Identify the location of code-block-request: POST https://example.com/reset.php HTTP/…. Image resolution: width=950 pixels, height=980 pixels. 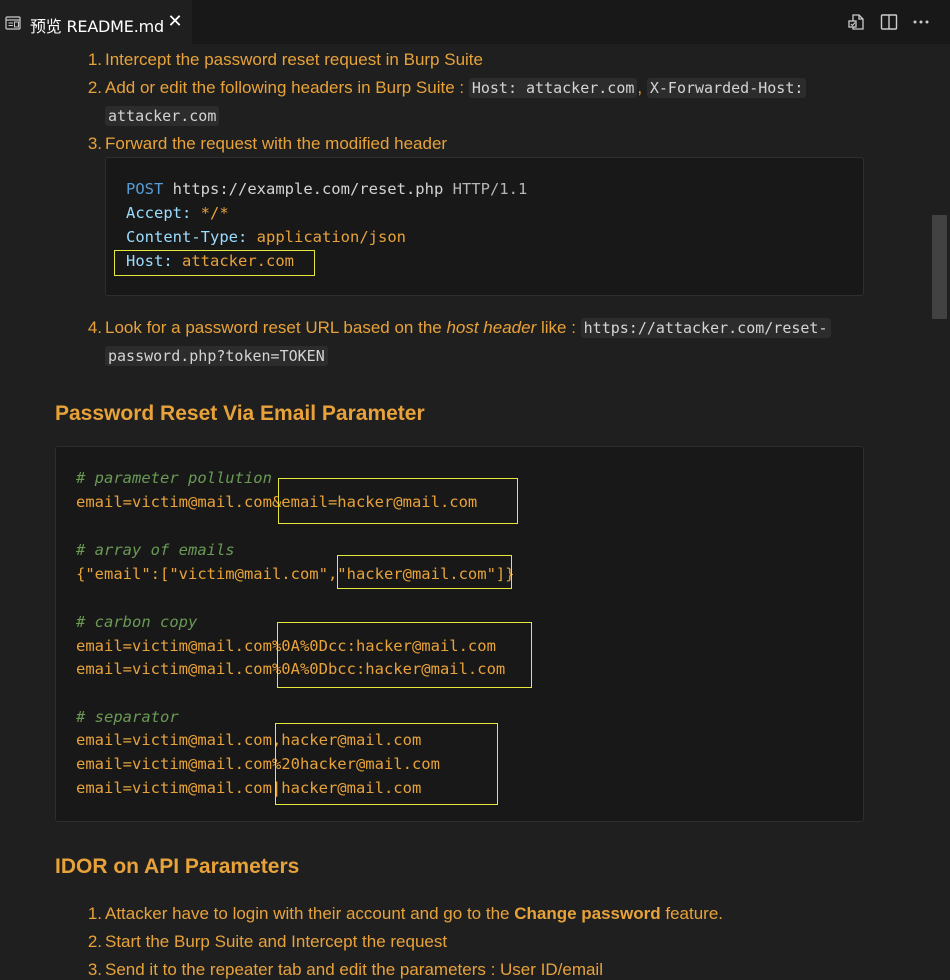
(484, 226).